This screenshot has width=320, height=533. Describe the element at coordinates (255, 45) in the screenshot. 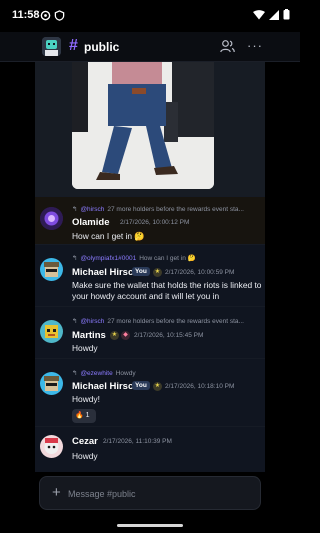

I see `more-options-icon: ···` at that location.